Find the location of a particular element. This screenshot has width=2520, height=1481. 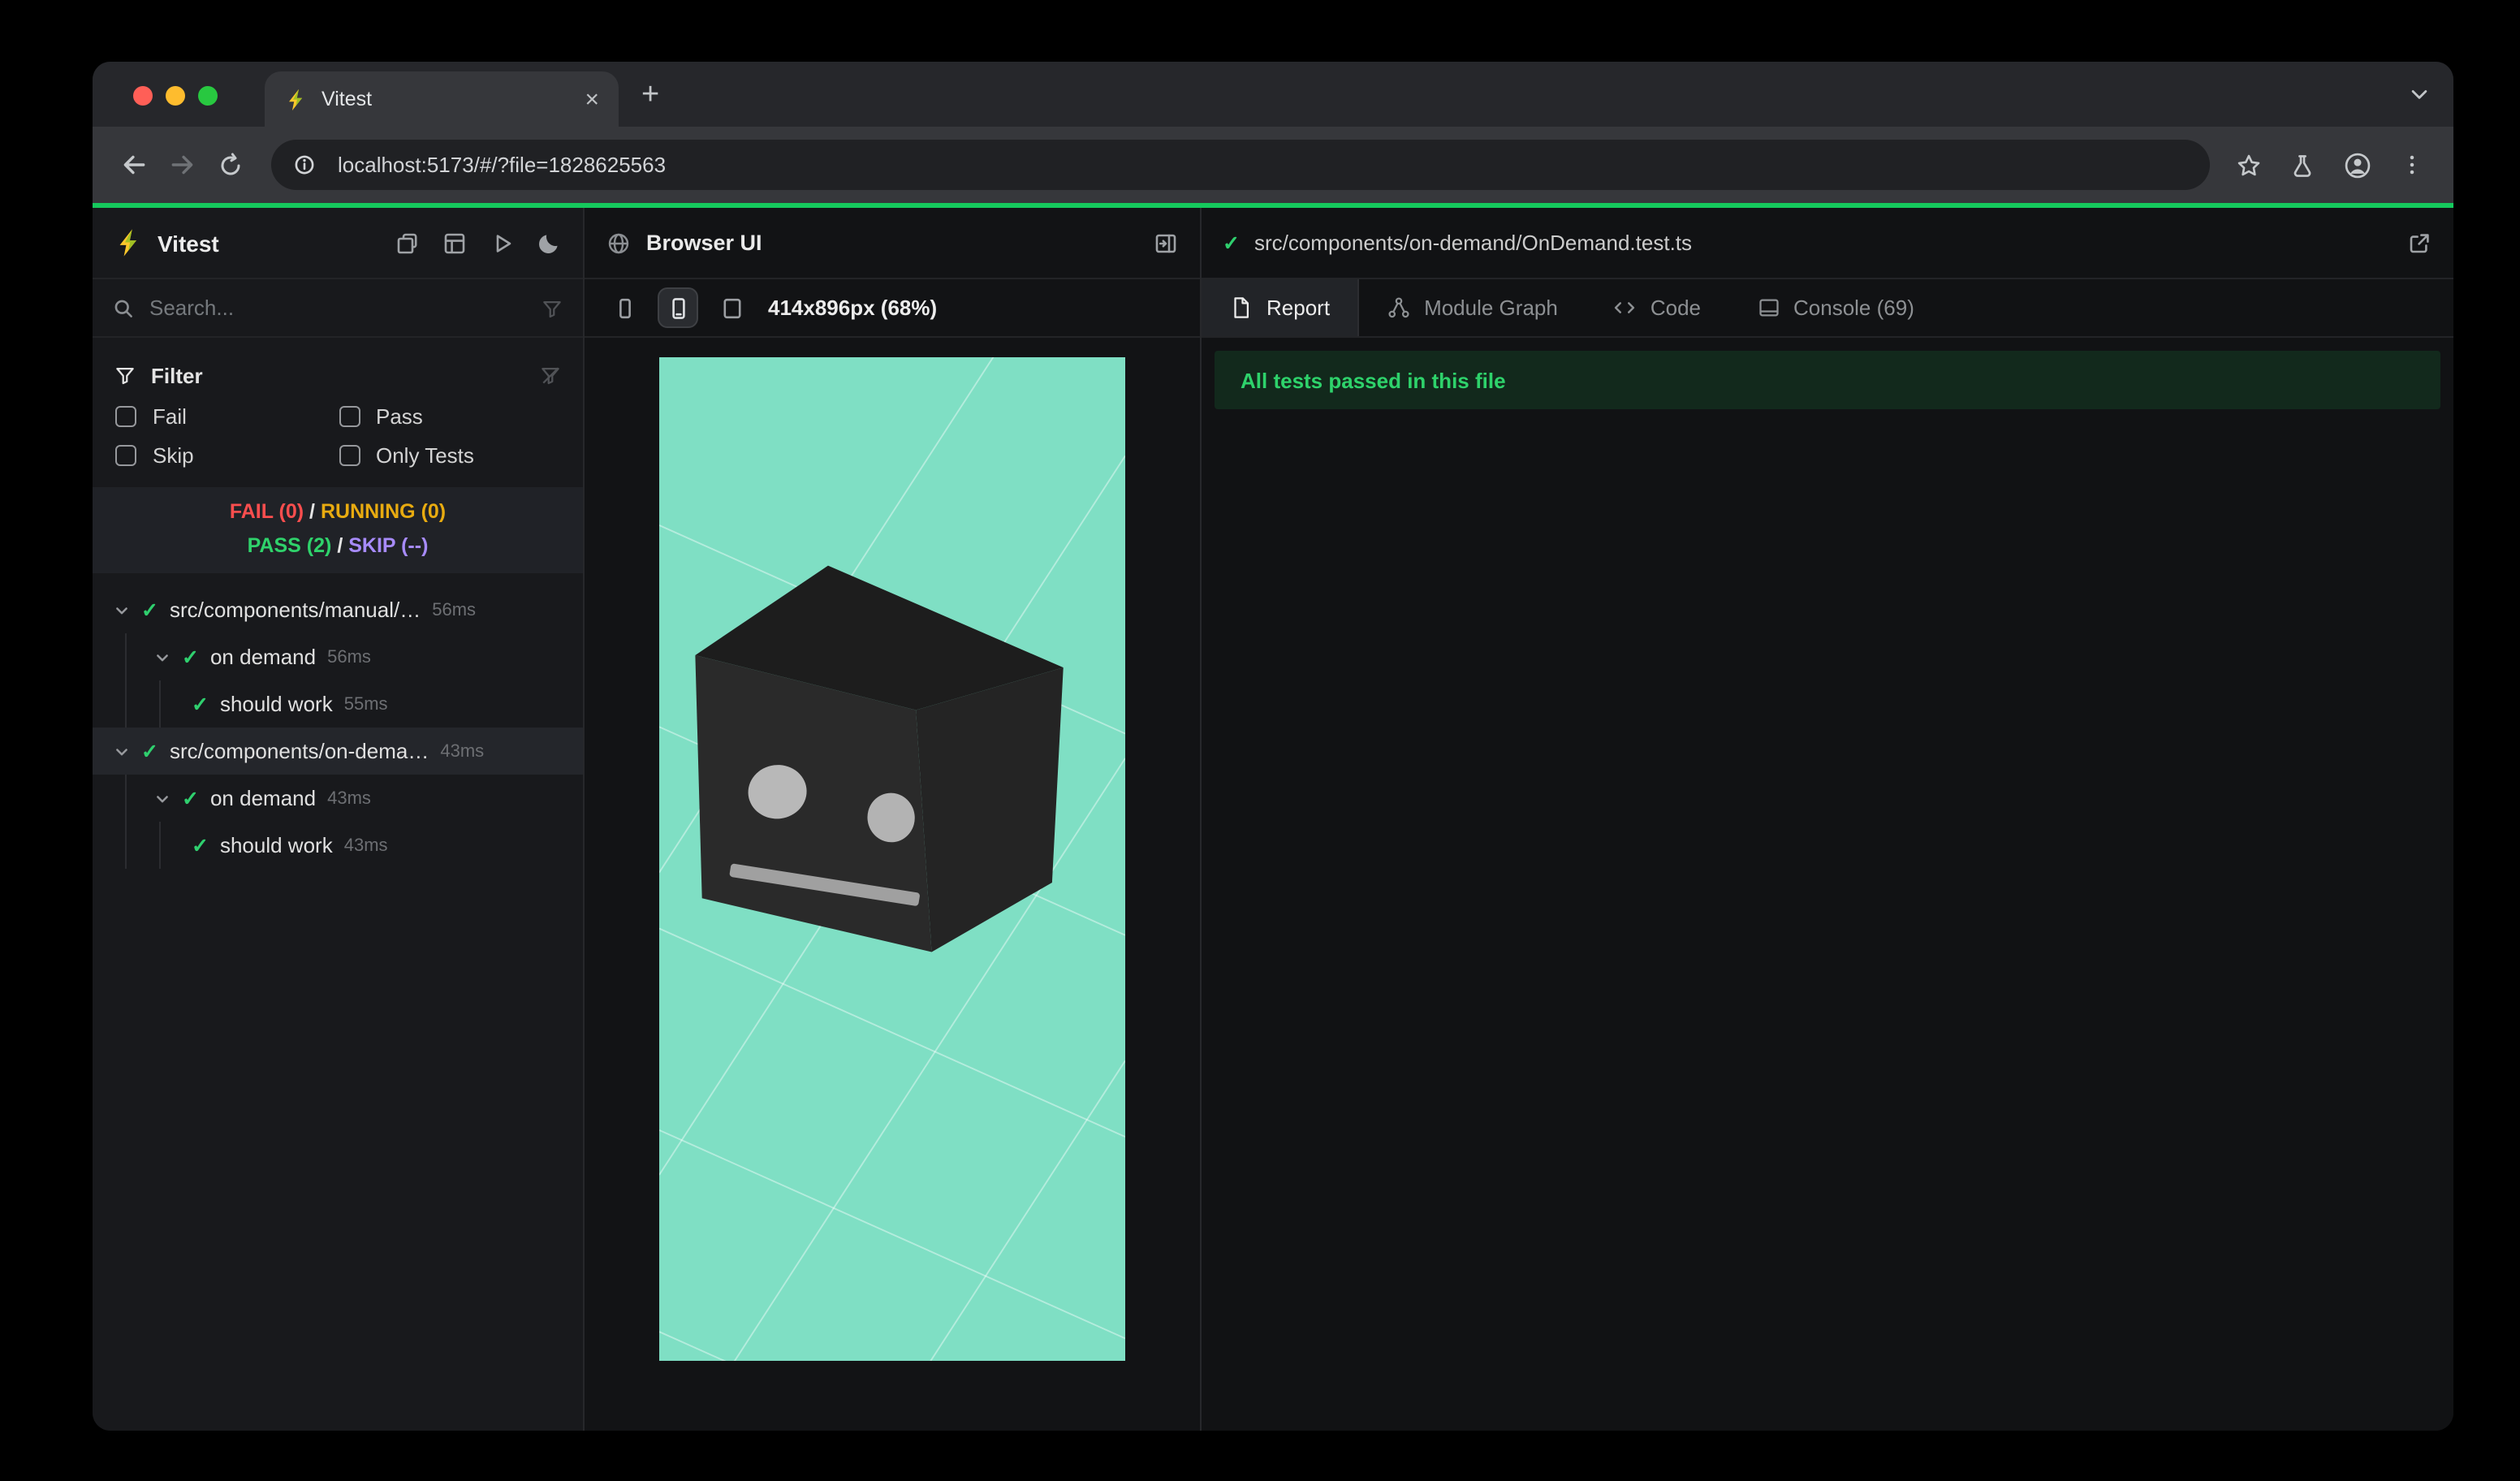

document-icon is located at coordinates (1241, 308).